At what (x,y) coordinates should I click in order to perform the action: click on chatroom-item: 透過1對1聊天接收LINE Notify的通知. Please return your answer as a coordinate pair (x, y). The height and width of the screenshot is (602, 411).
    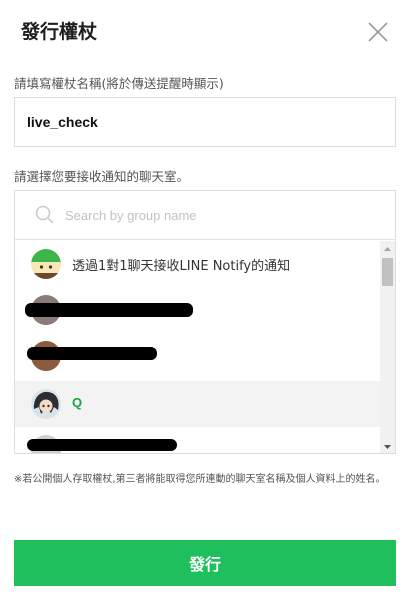
    Looking at the image, I should click on (197, 264).